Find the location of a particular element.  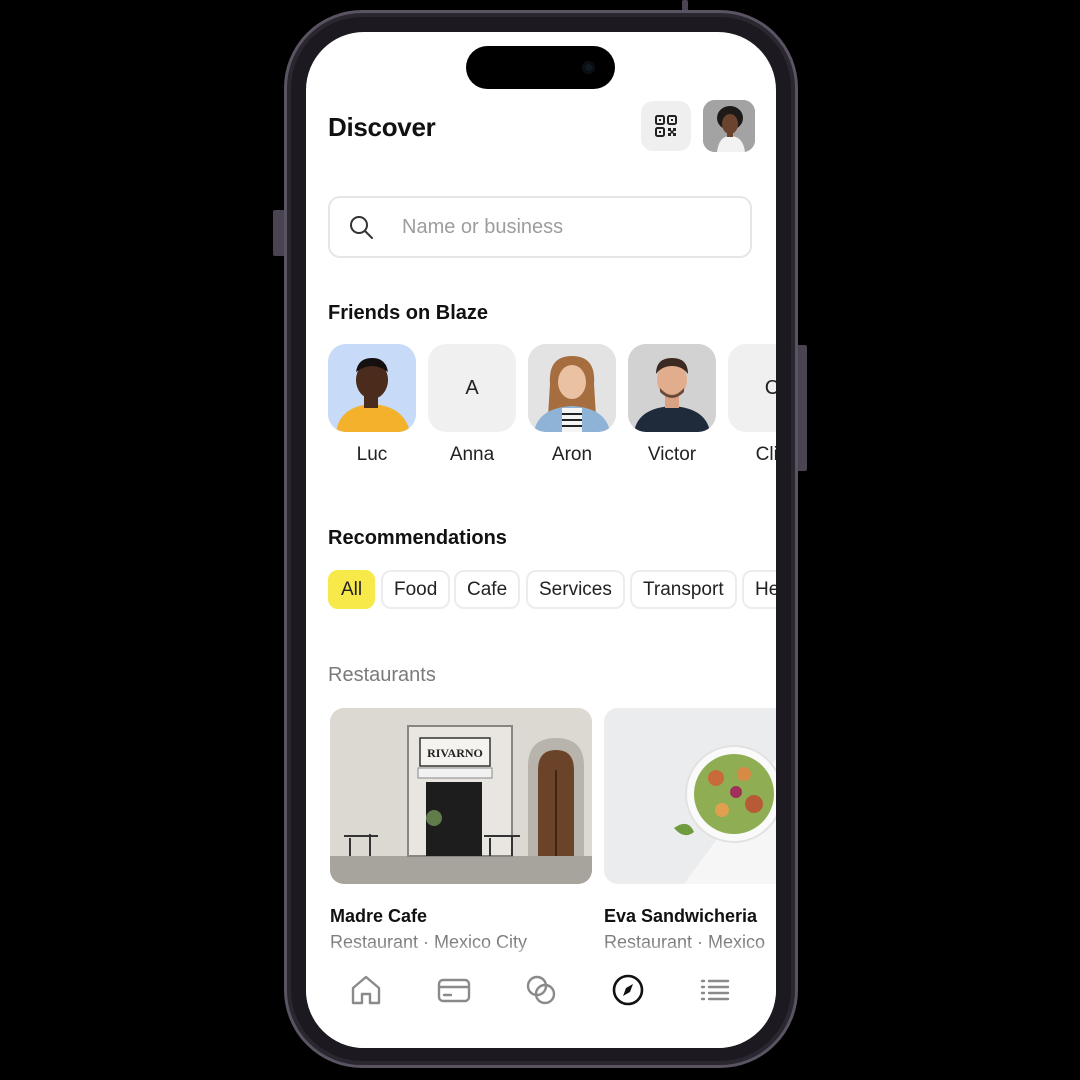

chip-cafe: Cafe is located at coordinates (487, 589).